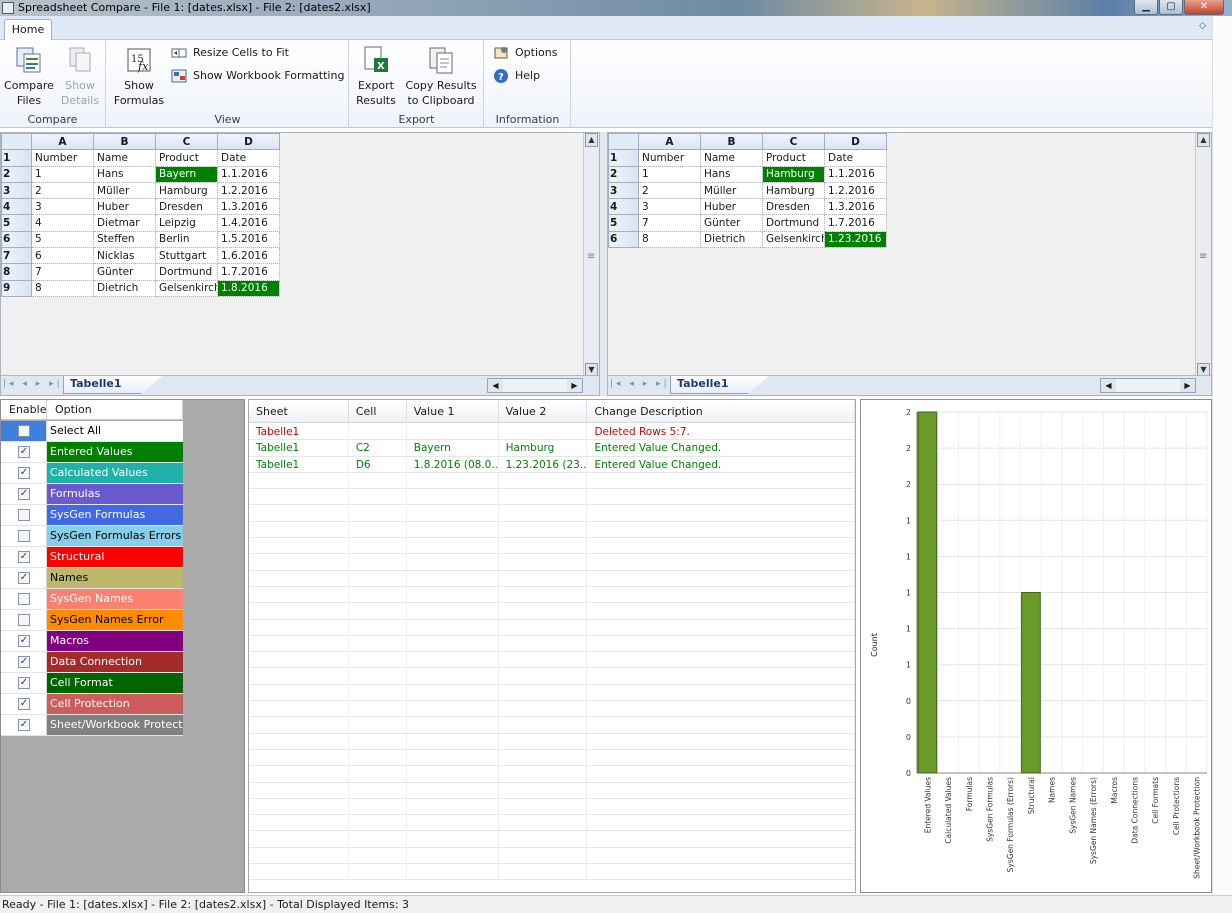 The image size is (1232, 913). I want to click on tab-home: Home, so click(28, 30).